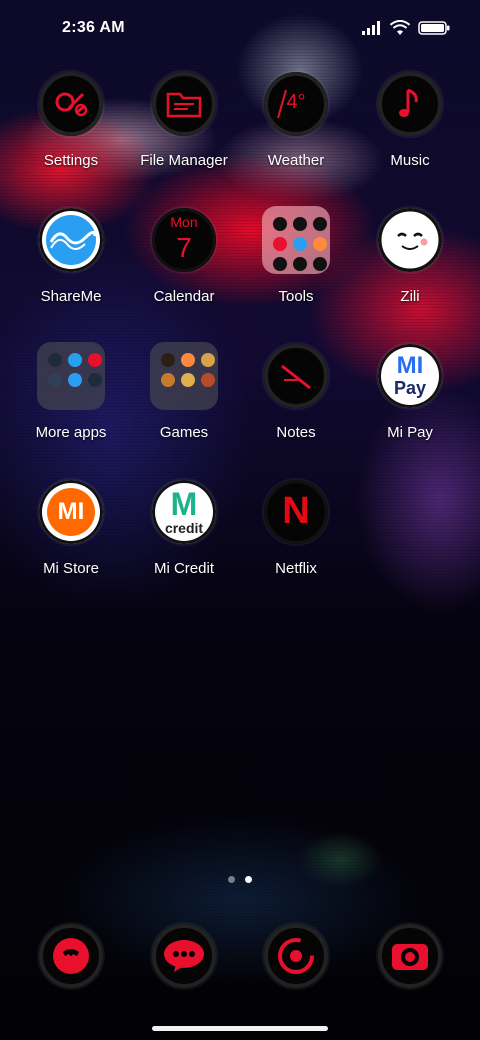  What do you see at coordinates (410, 240) in the screenshot?
I see `zili-face-icon` at bounding box center [410, 240].